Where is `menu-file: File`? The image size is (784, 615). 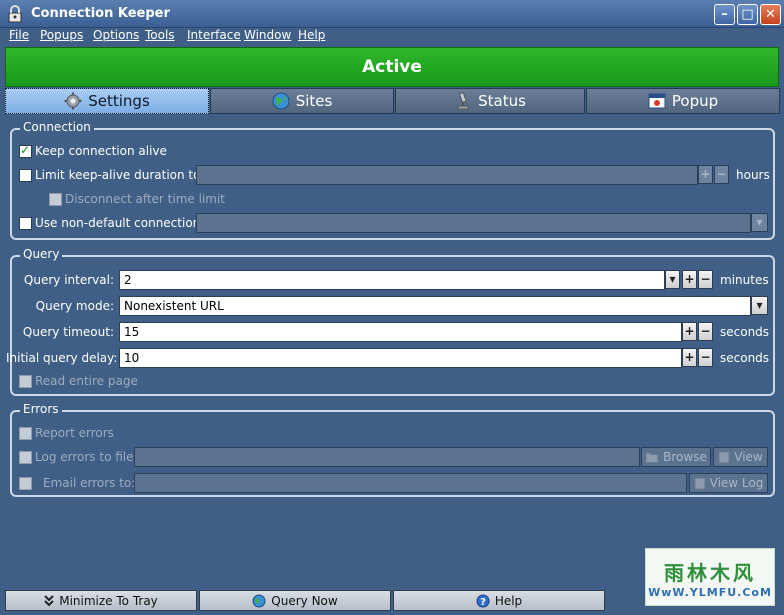
menu-file: File is located at coordinates (19, 35).